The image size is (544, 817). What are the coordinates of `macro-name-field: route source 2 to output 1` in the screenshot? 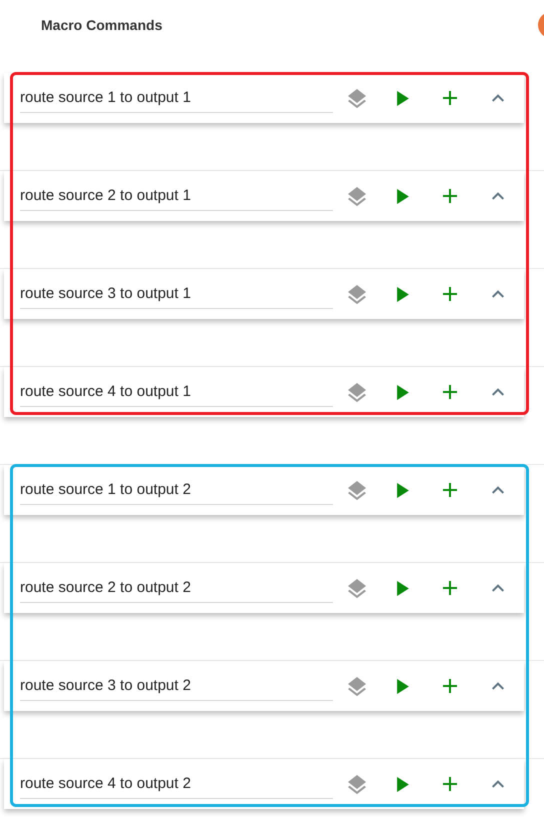 It's located at (176, 196).